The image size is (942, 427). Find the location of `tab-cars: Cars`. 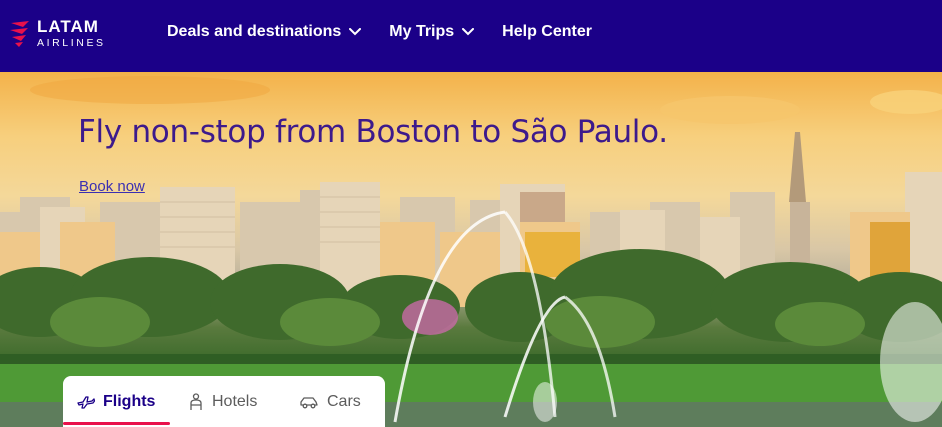

tab-cars: Cars is located at coordinates (334, 401).